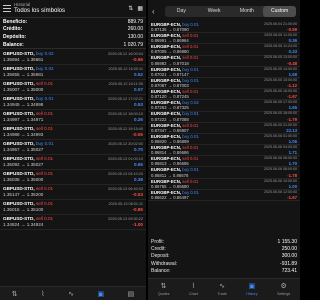 The width and height of the screenshot is (320, 300). What do you see at coordinates (73, 129) in the screenshot?
I see `deal-row-top: GBPUSD-STD, sell 0.01 2025.05.12 19:15:40` at bounding box center [73, 129].